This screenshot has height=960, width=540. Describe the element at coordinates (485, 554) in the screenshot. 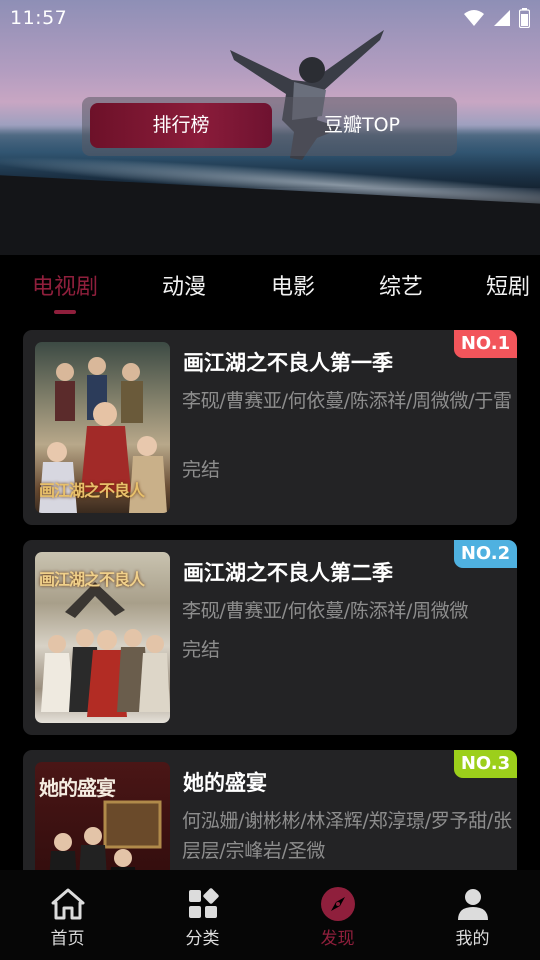

I see `rank-badge: NO.2` at that location.